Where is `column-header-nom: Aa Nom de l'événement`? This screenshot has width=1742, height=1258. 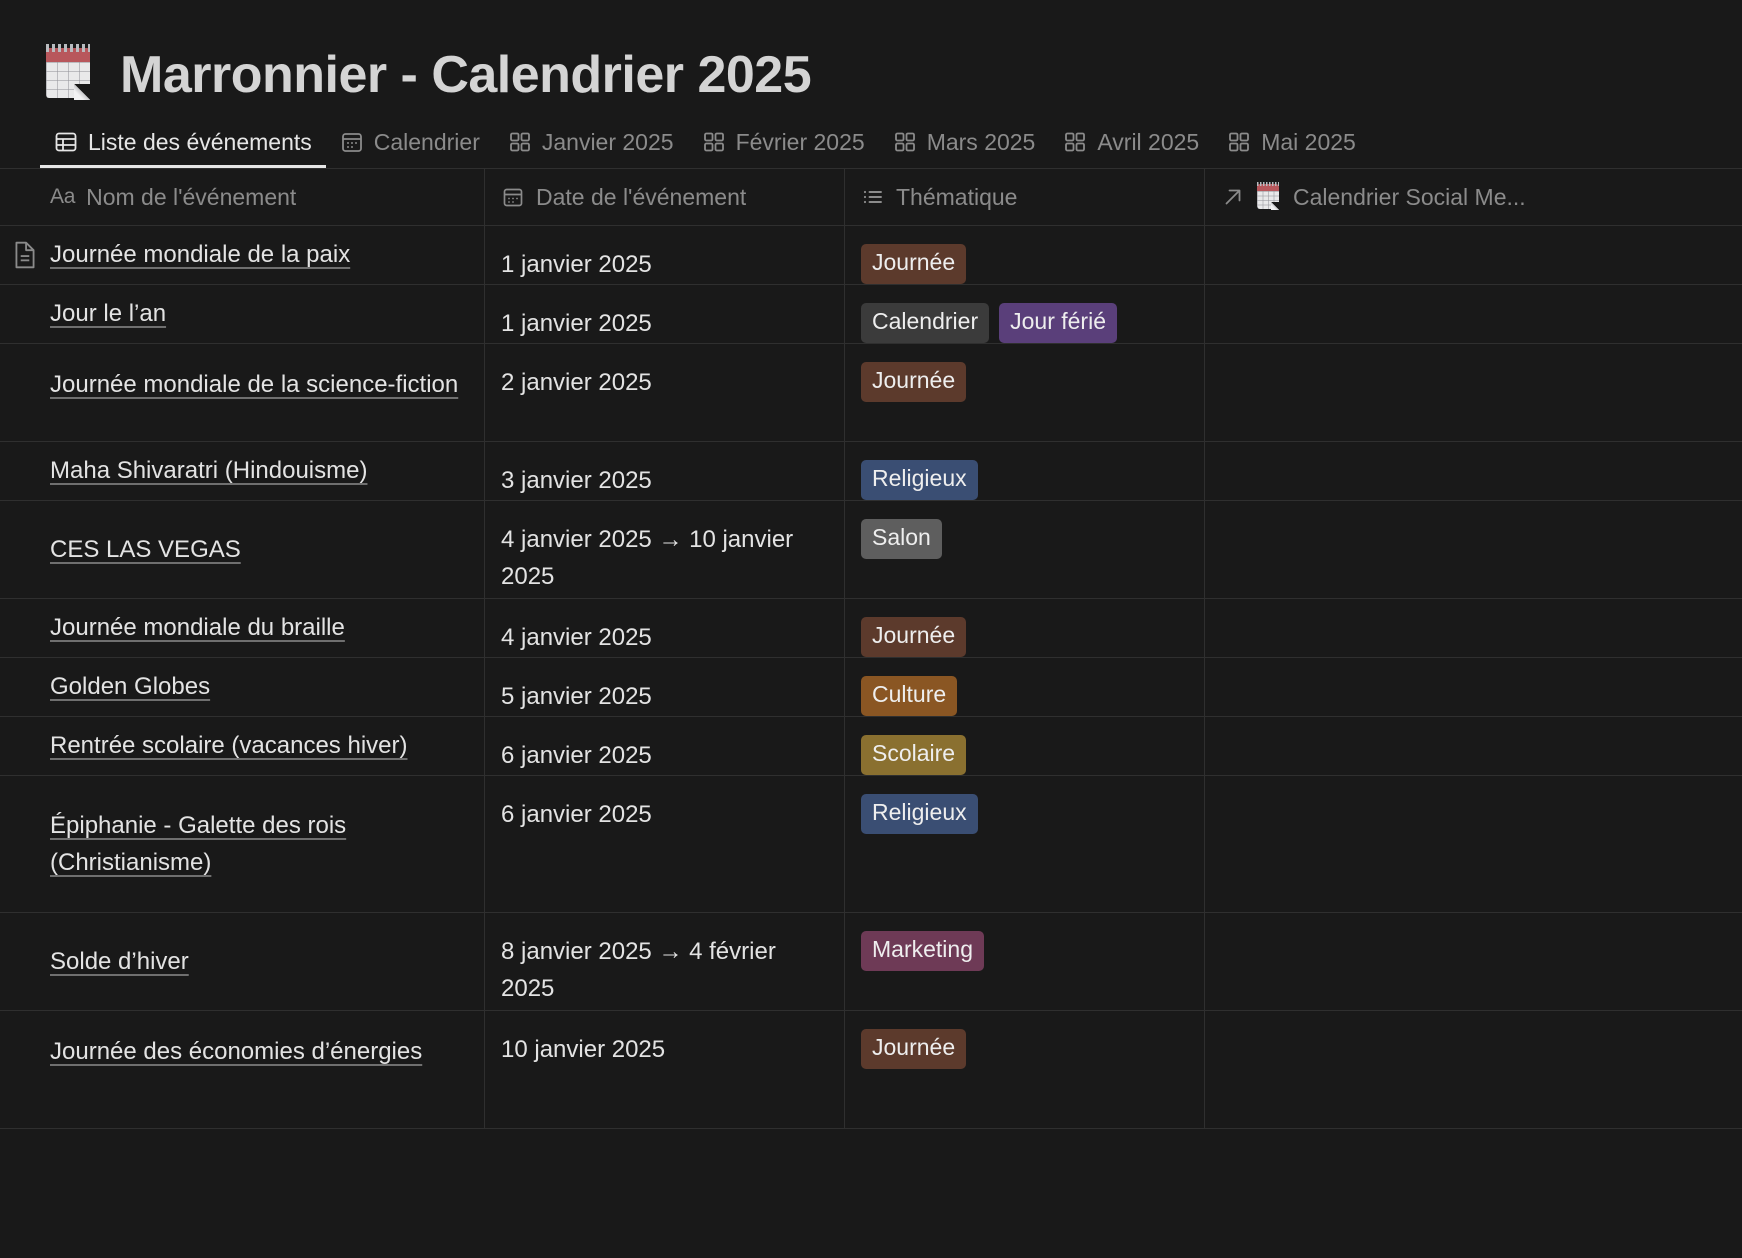
column-header-nom: Aa Nom de l'événement is located at coordinates (242, 197).